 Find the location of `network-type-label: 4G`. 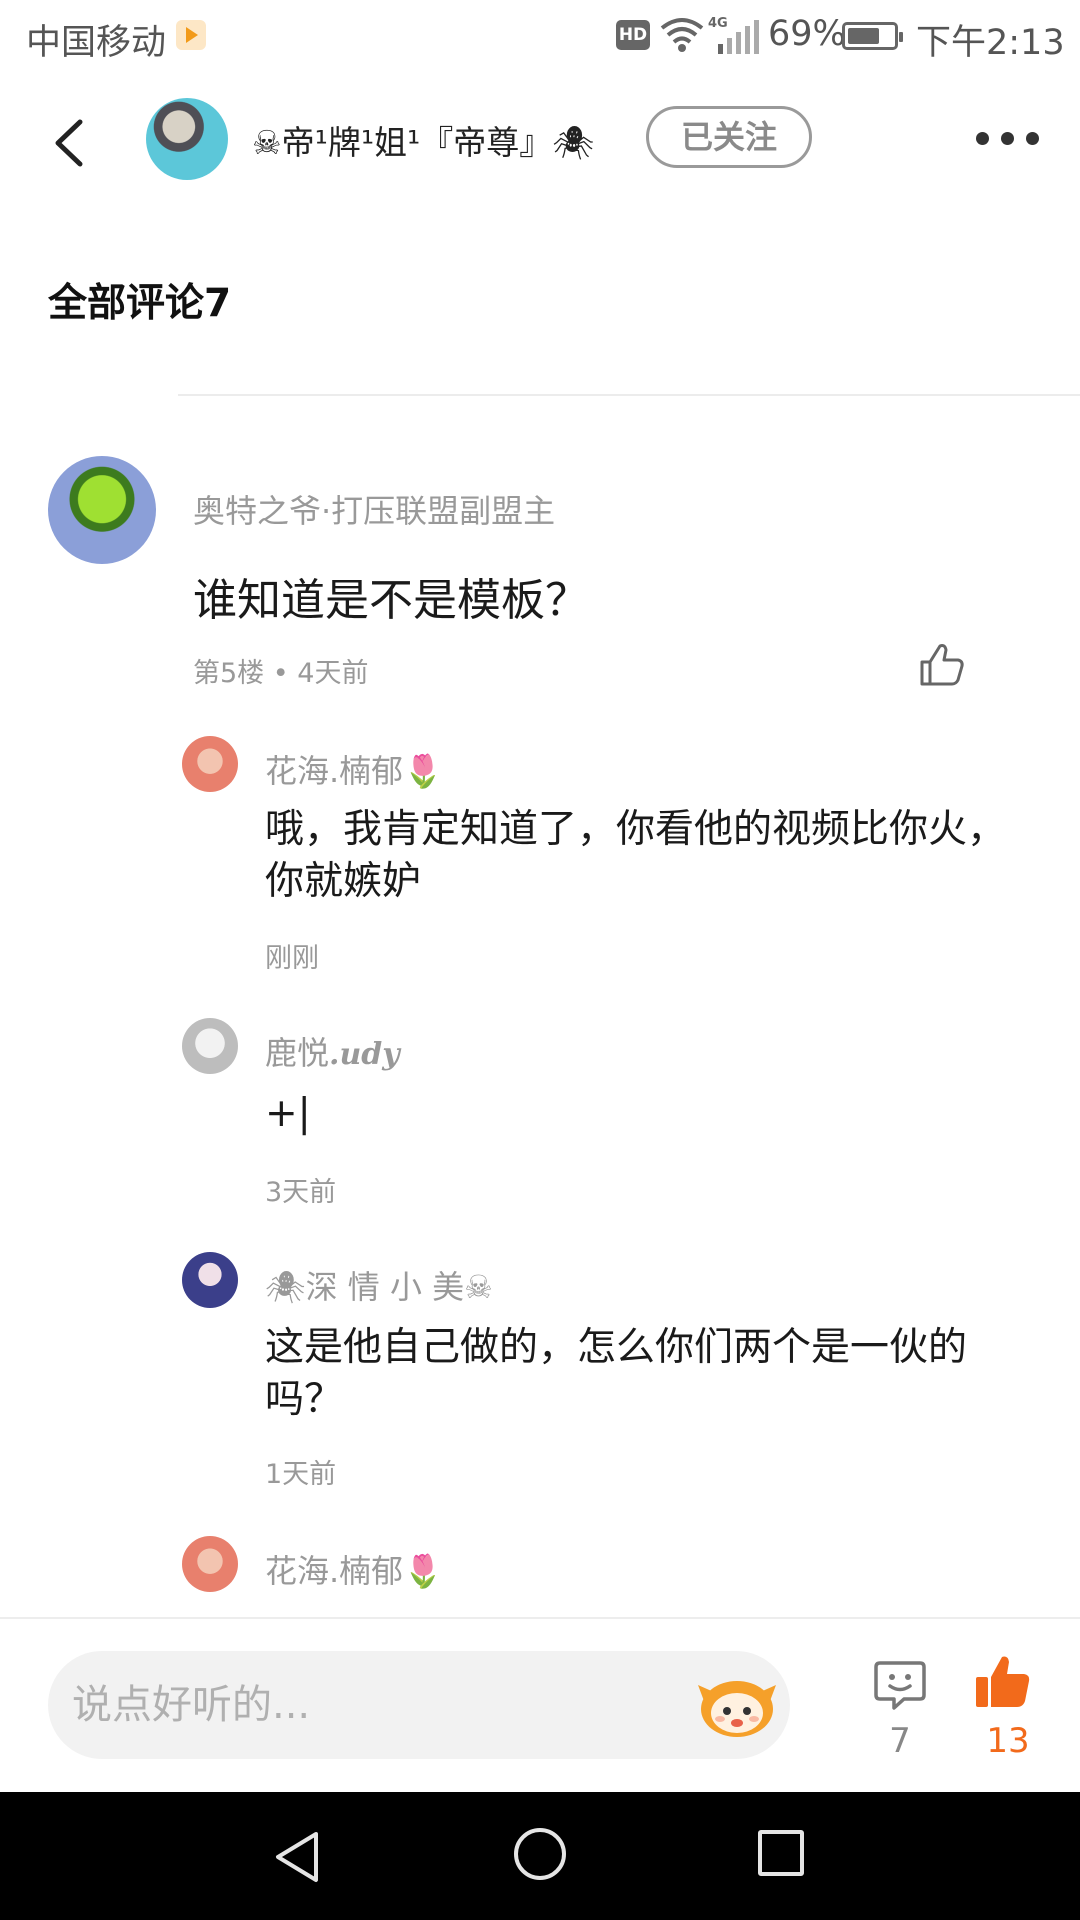

network-type-label: 4G is located at coordinates (718, 23).